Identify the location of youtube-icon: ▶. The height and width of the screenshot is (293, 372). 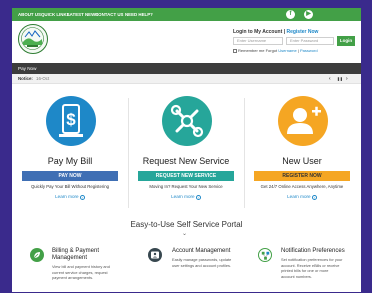
(308, 14).